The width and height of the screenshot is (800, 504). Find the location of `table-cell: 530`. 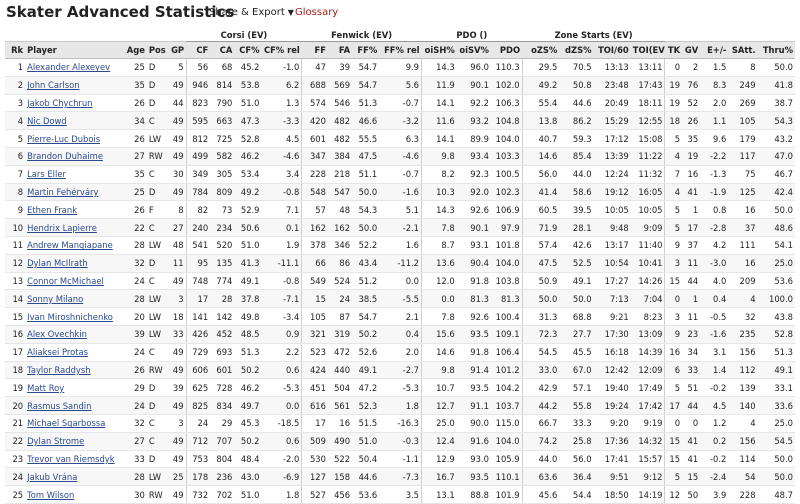

table-cell: 530 is located at coordinates (314, 459).